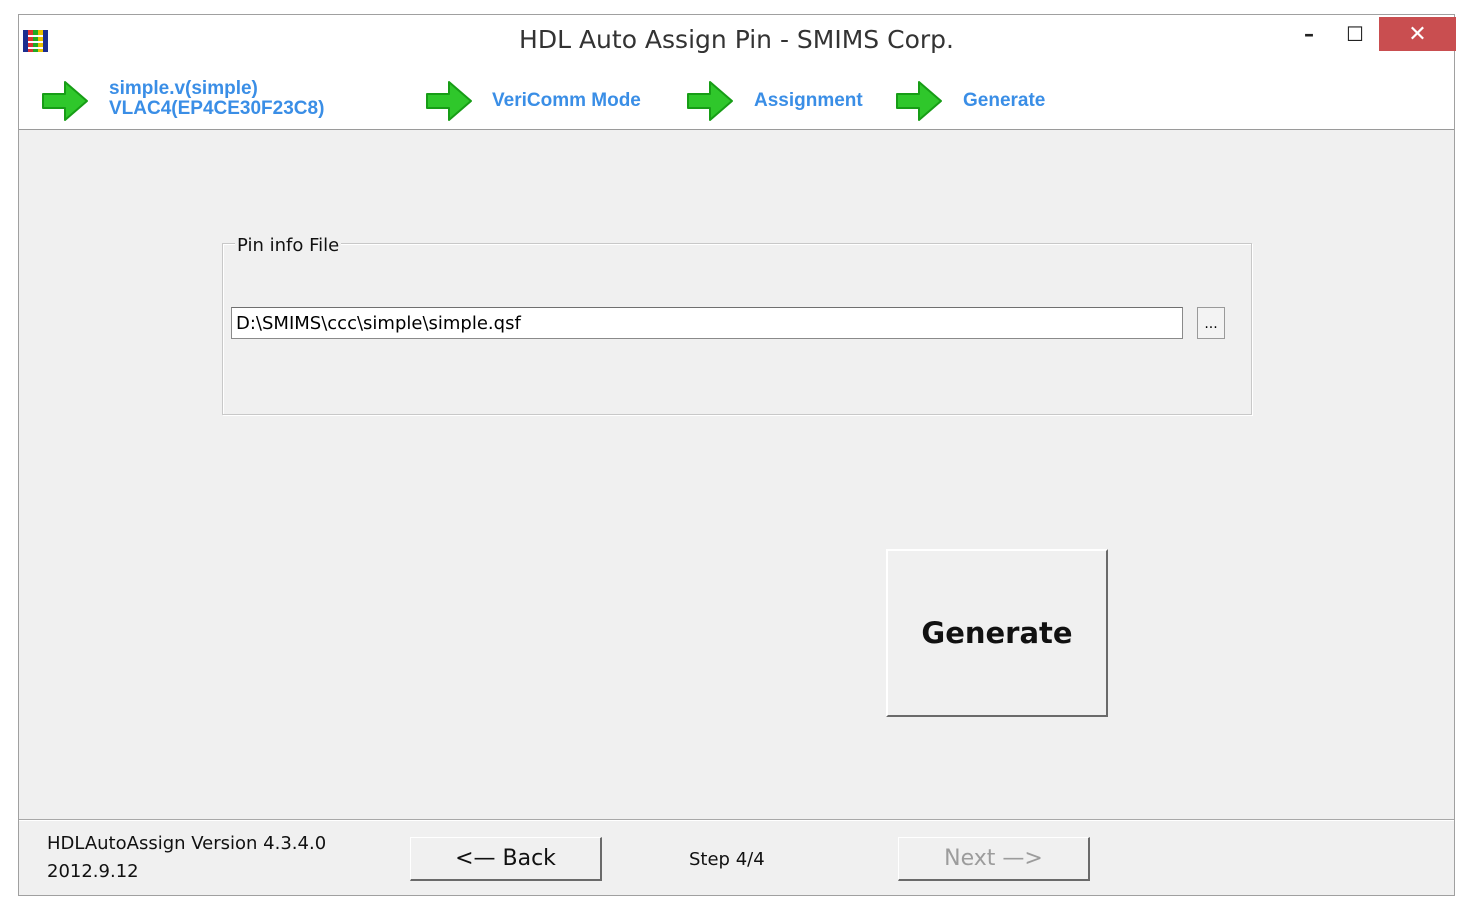  I want to click on next-button: Next —>, so click(994, 859).